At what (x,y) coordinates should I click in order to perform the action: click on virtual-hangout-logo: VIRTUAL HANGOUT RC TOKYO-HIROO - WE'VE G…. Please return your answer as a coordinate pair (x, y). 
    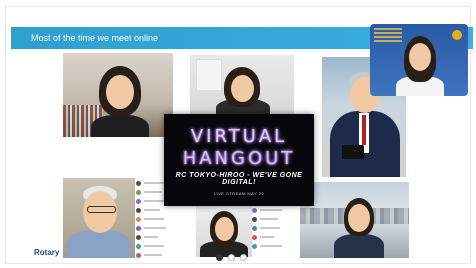
    Looking at the image, I should click on (239, 160).